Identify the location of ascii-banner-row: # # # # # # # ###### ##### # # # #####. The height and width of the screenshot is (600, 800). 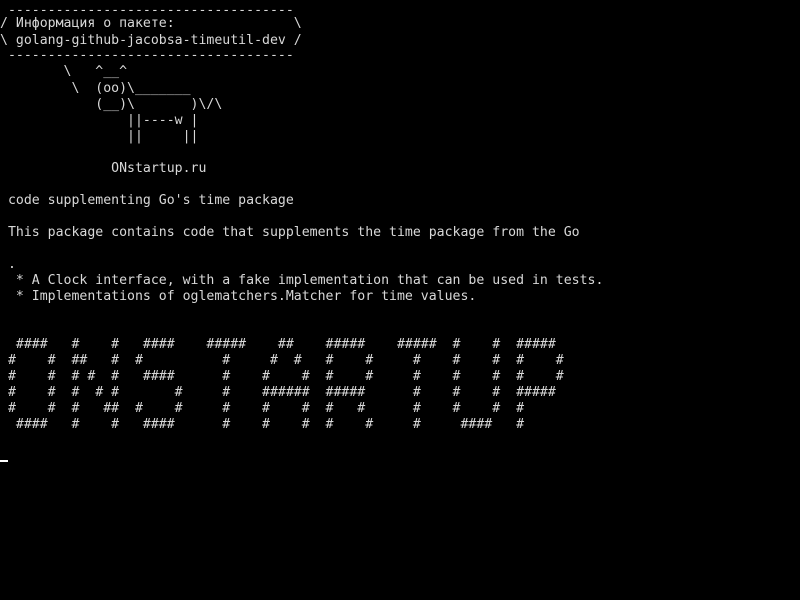
(278, 392).